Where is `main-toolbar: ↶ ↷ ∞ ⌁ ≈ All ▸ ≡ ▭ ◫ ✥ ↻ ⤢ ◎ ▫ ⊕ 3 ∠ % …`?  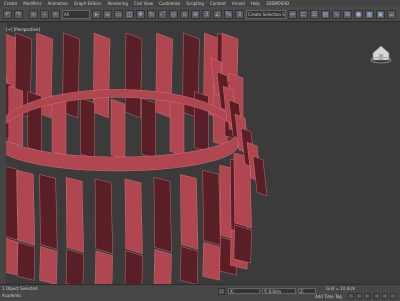
main-toolbar: ↶ ↷ ∞ ⌁ ≈ All ▸ ≡ ▭ ◫ ✥ ↻ ⤢ ◎ ▫ ⊕ 3 ∠ % … is located at coordinates (200, 14).